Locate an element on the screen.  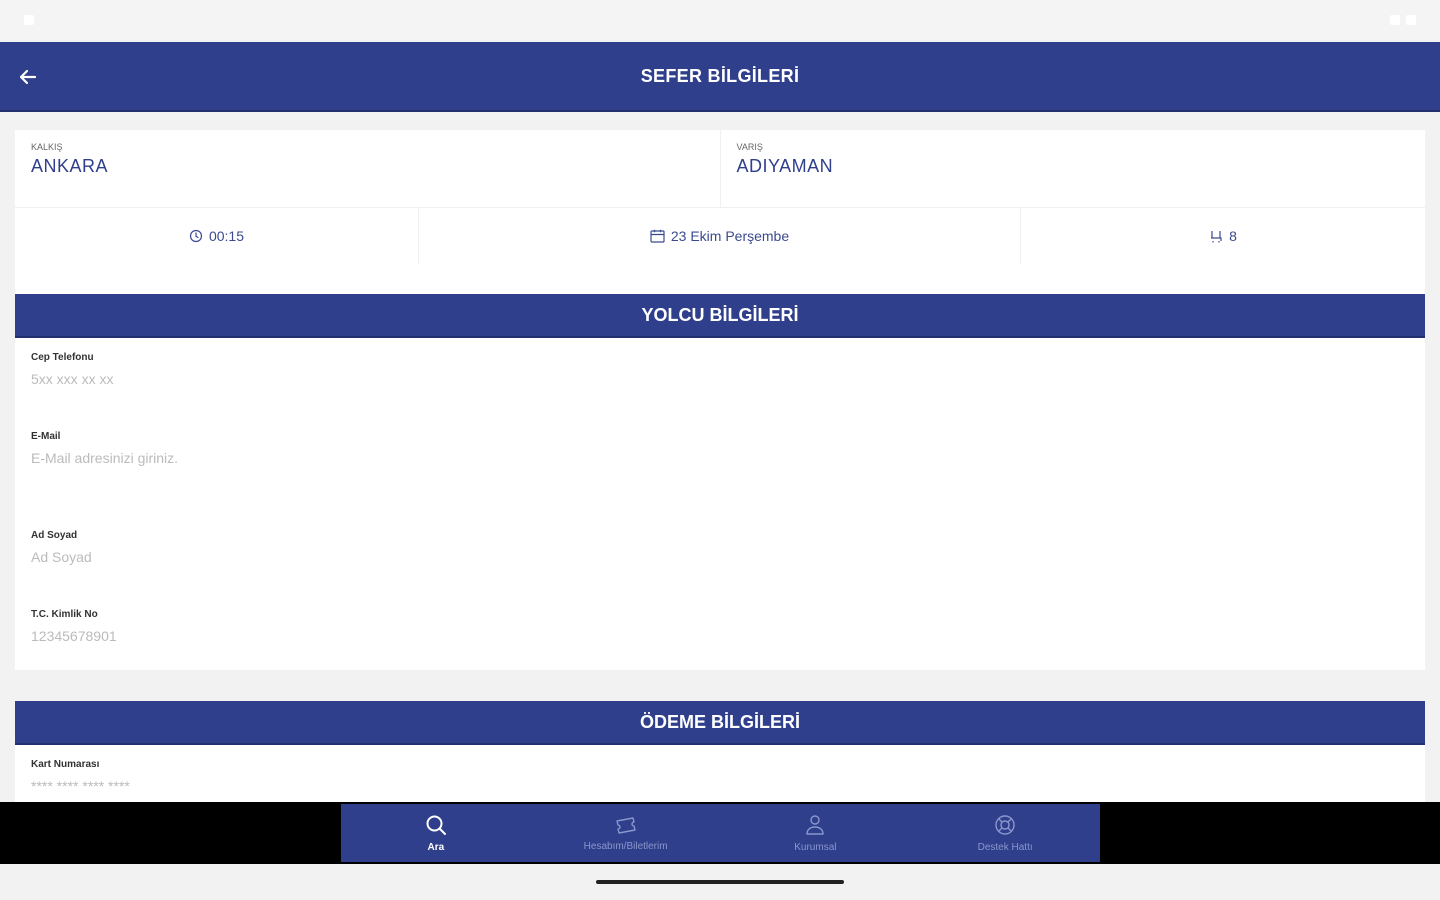
wifi-icon is located at coordinates (1395, 20).